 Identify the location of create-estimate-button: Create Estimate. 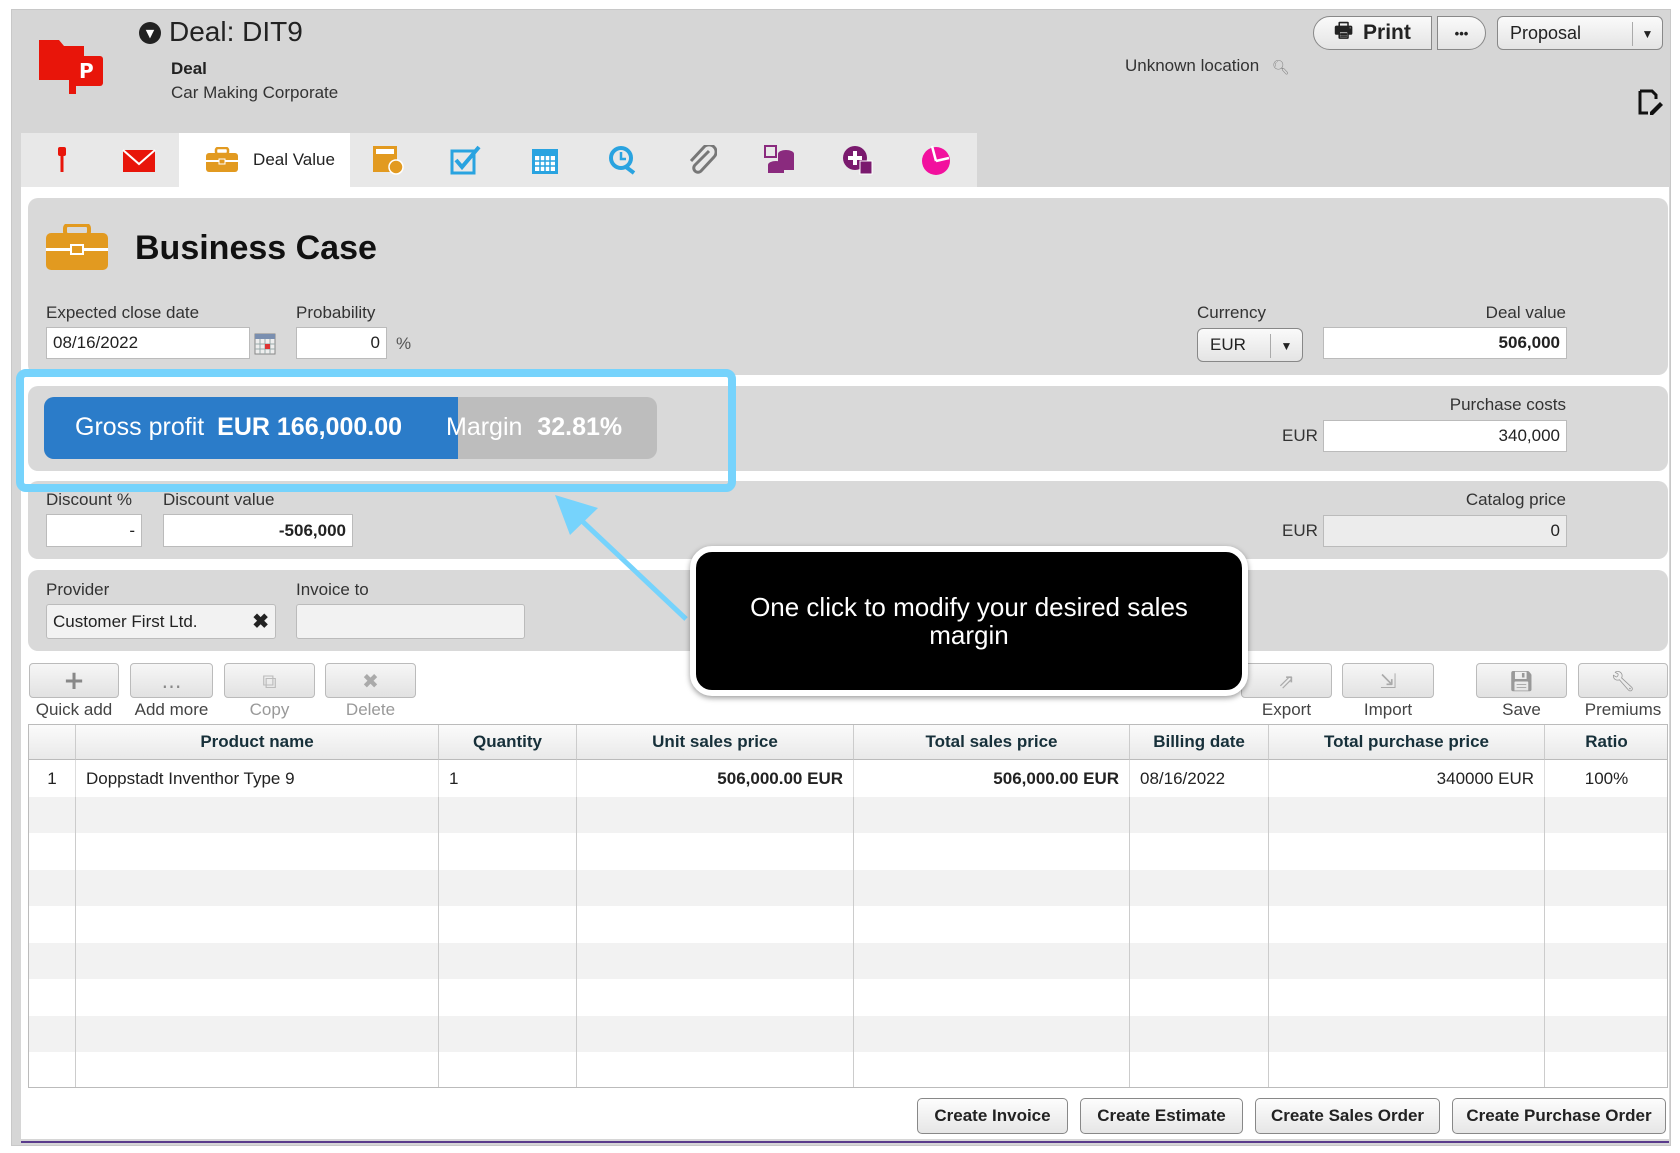
(1161, 1116).